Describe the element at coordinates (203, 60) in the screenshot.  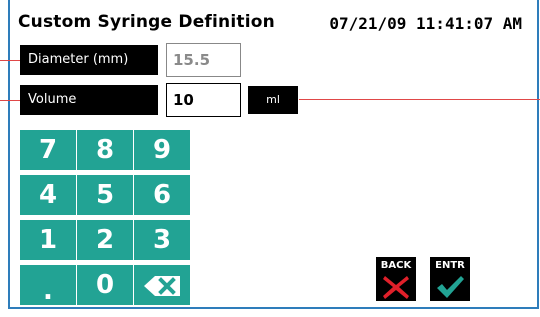
I see `diameter-field: 15.5` at that location.